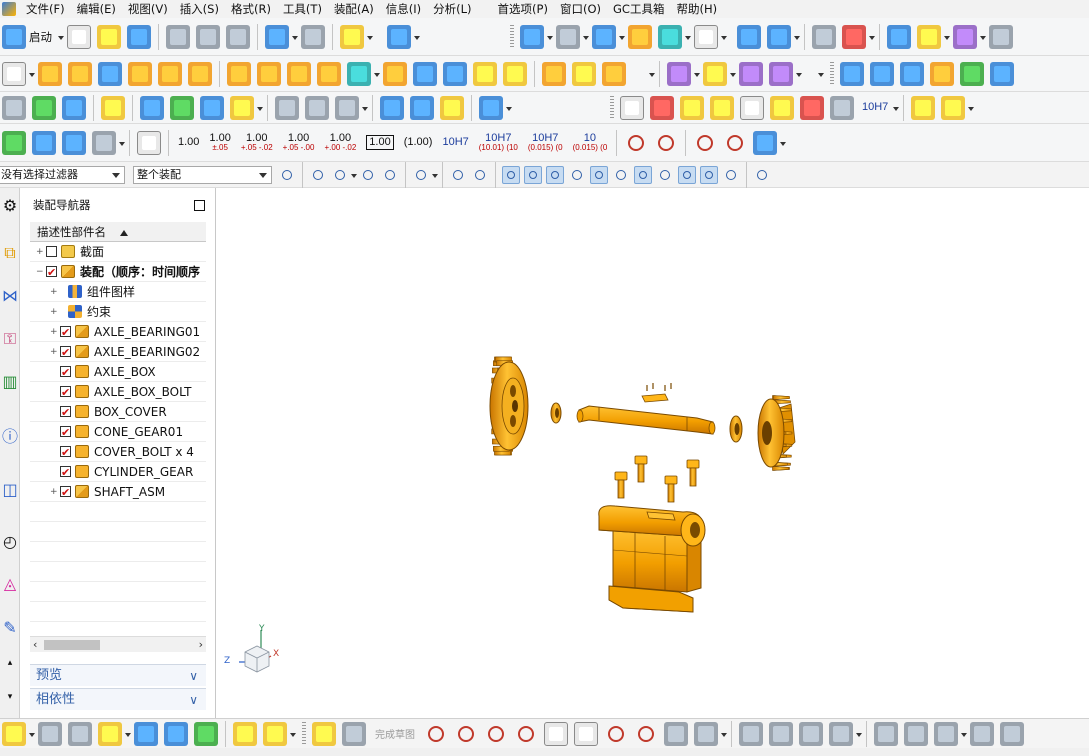 The width and height of the screenshot is (1089, 756). What do you see at coordinates (982, 733) in the screenshot?
I see `layout-icon` at bounding box center [982, 733].